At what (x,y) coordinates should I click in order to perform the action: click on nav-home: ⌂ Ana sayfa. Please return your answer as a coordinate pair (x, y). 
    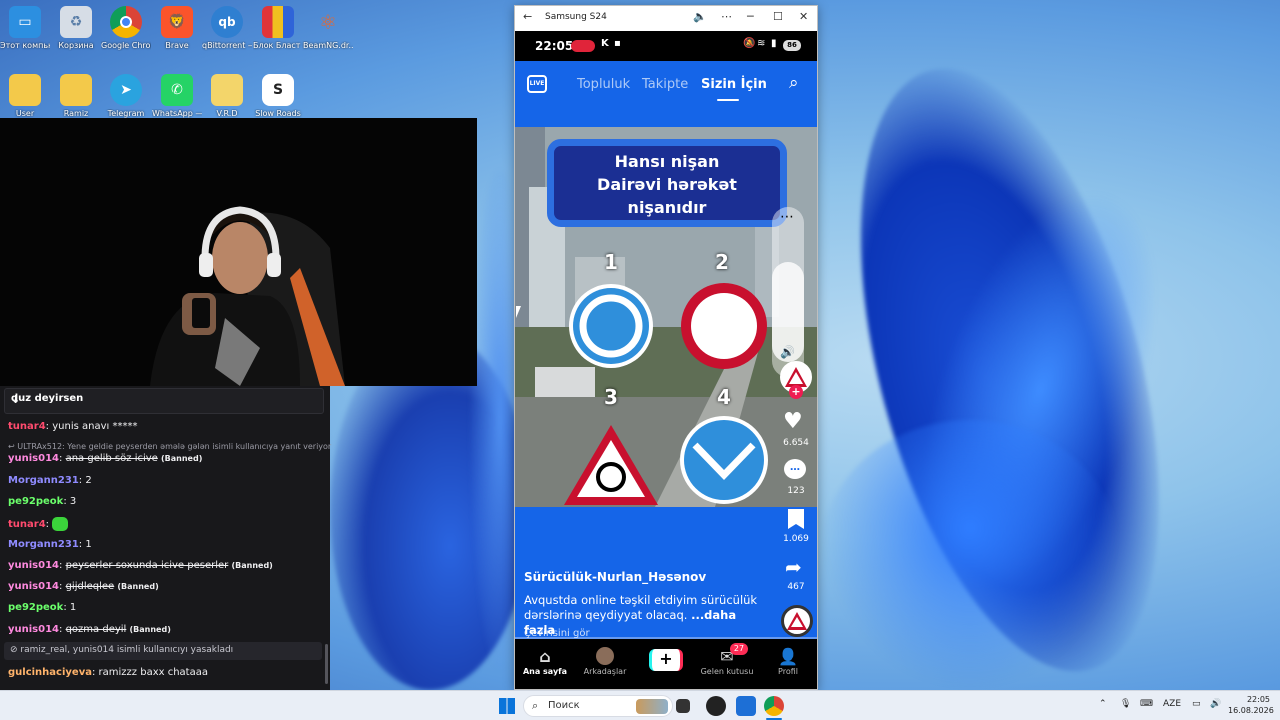
    Looking at the image, I should click on (545, 661).